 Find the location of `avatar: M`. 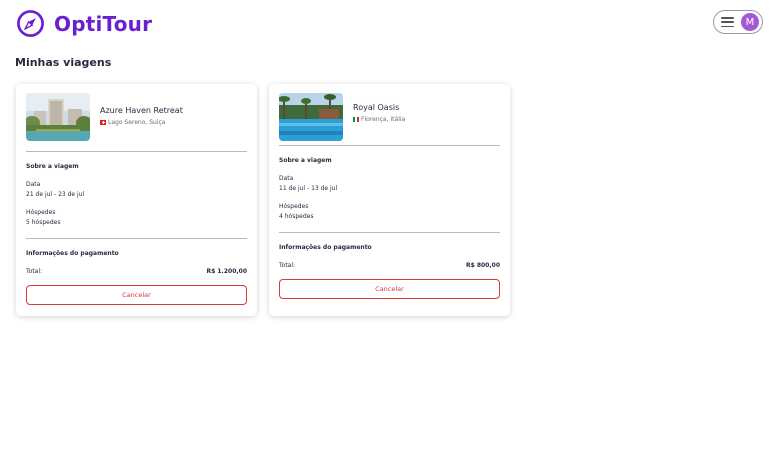

avatar: M is located at coordinates (750, 22).